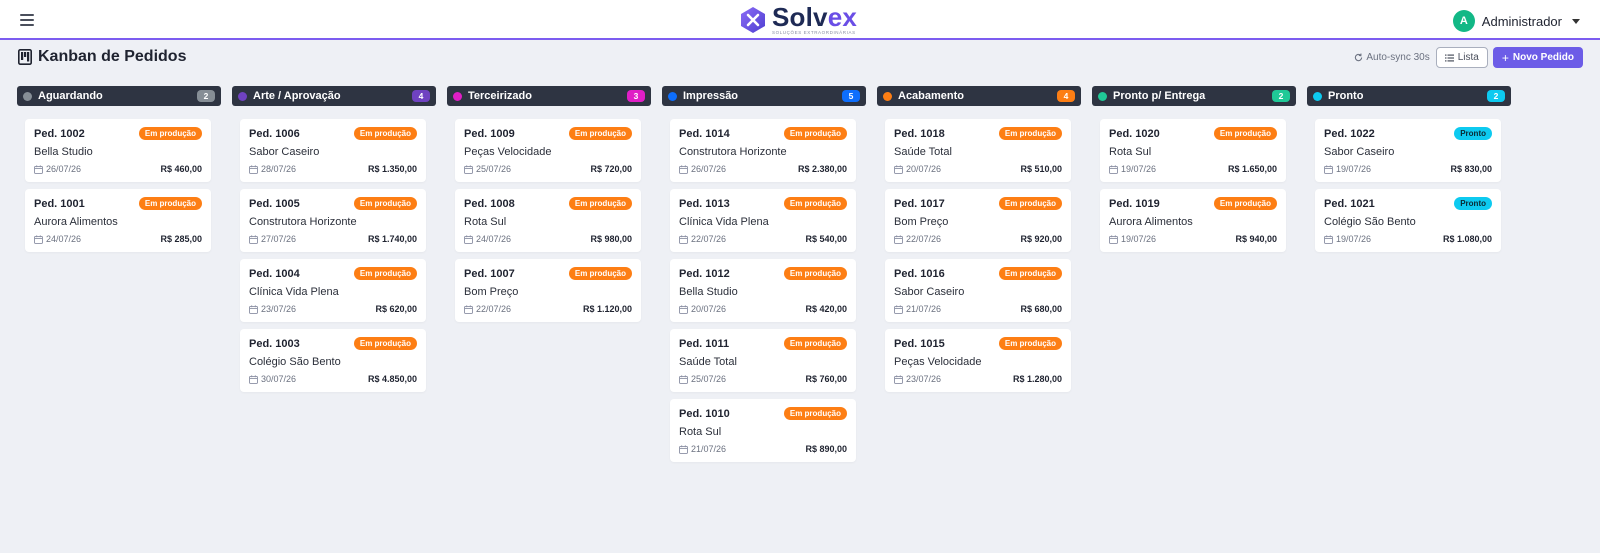  Describe the element at coordinates (274, 274) in the screenshot. I see `order-id: Ped. 1004` at that location.